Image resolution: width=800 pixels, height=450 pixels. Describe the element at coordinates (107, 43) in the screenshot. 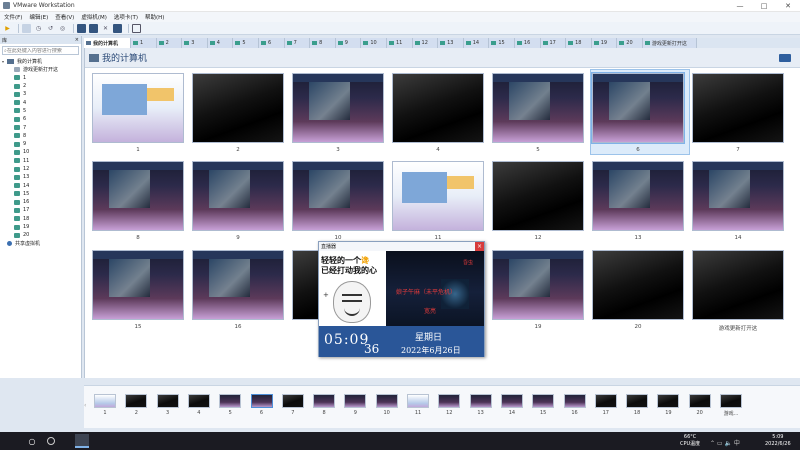

I see `tab-my-computer: 我的计算机` at that location.